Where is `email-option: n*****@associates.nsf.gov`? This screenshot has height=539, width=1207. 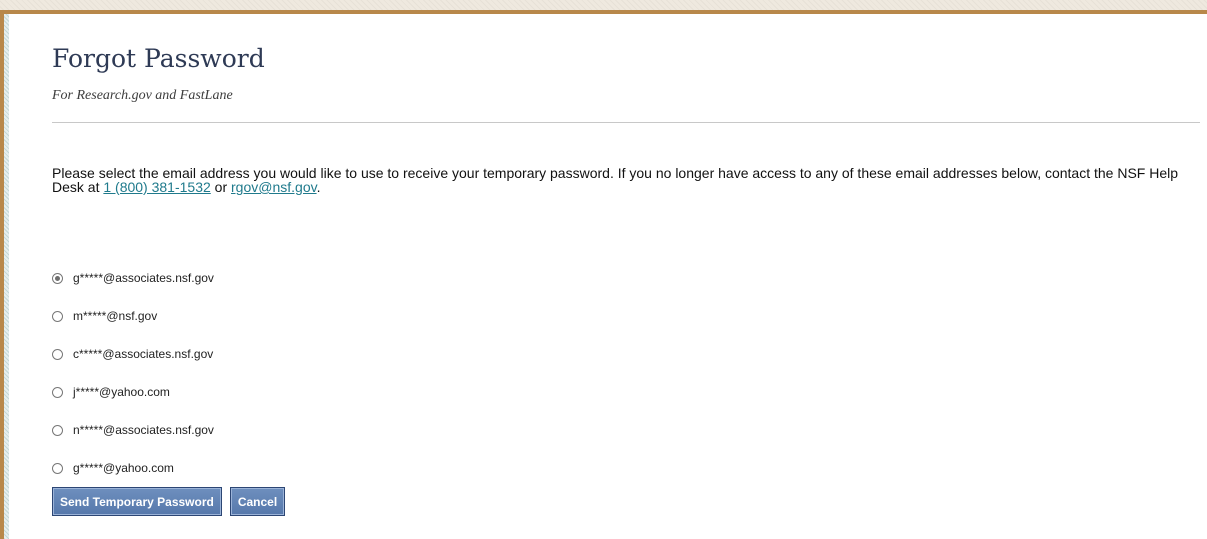 email-option: n*****@associates.nsf.gov is located at coordinates (133, 430).